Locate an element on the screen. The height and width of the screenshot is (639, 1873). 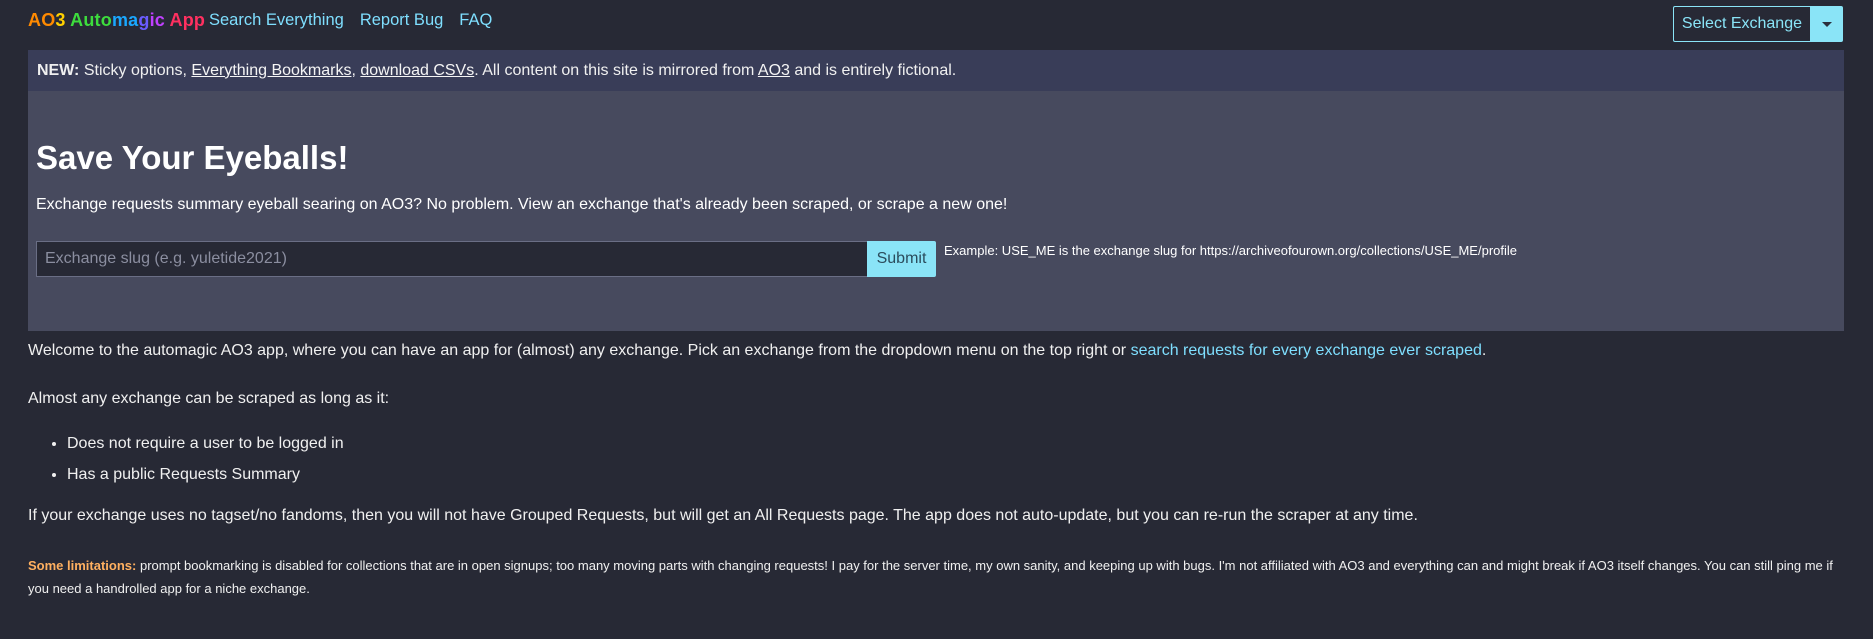
nav-links: Search Everything Report Bug FAQ is located at coordinates (350, 20).